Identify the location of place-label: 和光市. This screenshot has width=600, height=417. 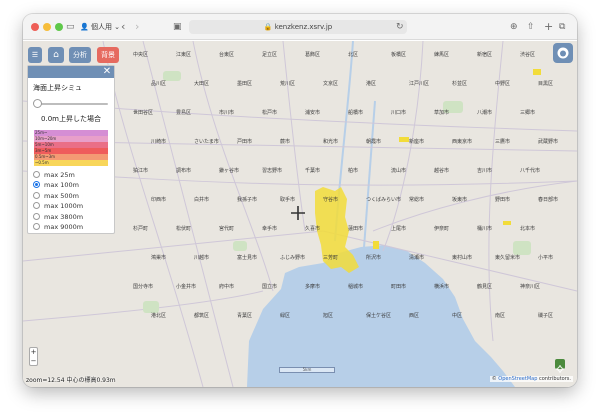
(331, 142).